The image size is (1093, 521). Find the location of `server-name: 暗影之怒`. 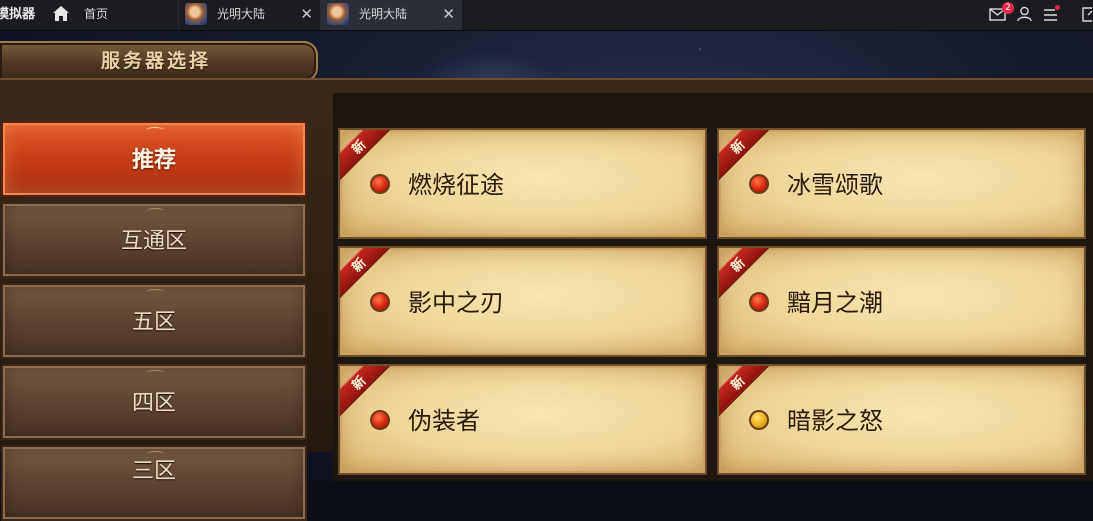

server-name: 暗影之怒 is located at coordinates (835, 421).